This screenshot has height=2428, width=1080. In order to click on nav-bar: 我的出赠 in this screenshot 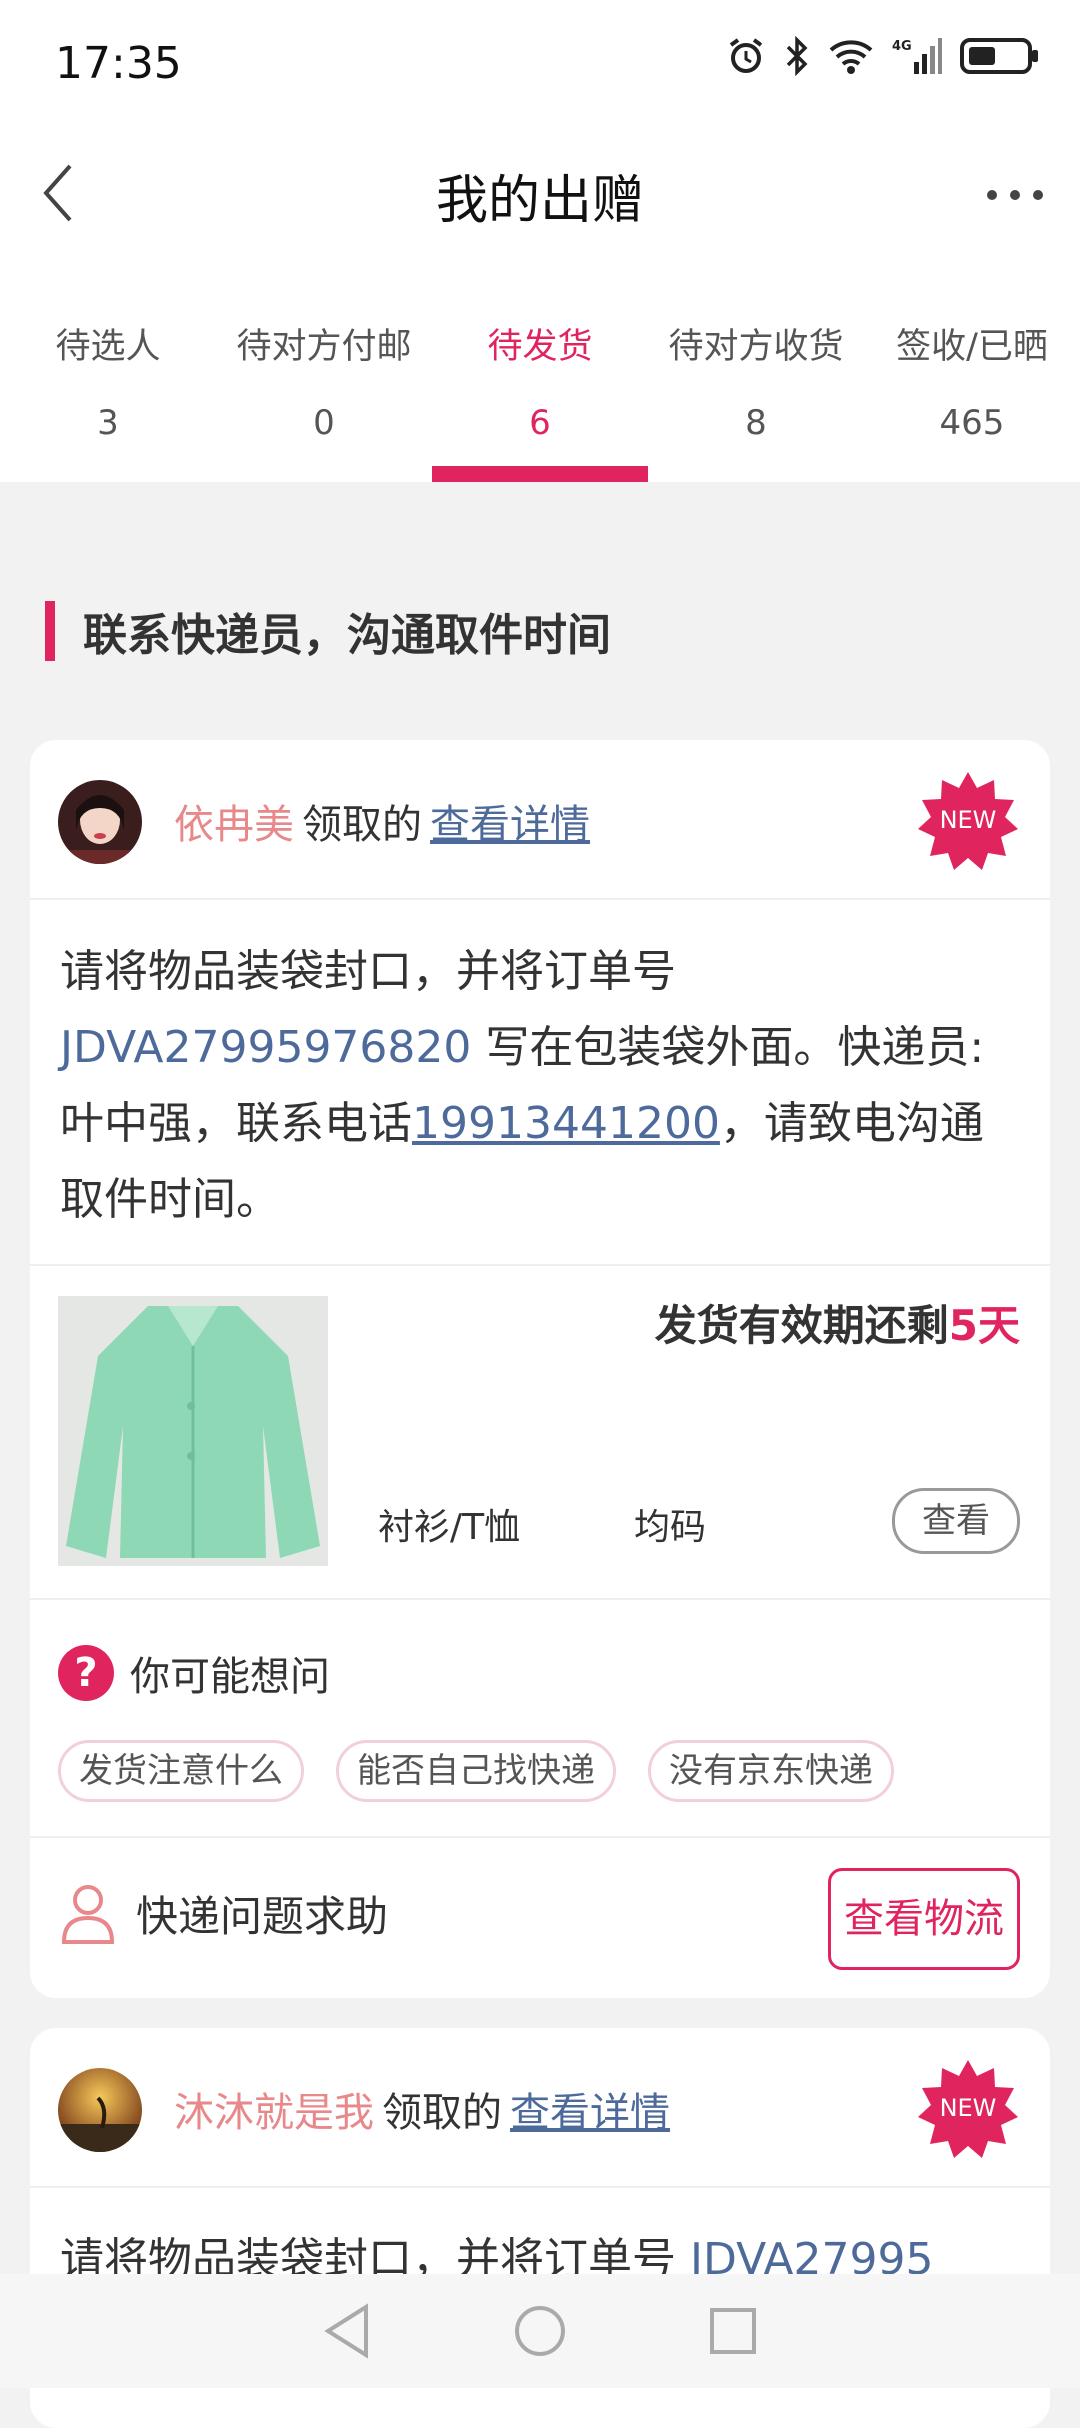, I will do `click(540, 195)`.